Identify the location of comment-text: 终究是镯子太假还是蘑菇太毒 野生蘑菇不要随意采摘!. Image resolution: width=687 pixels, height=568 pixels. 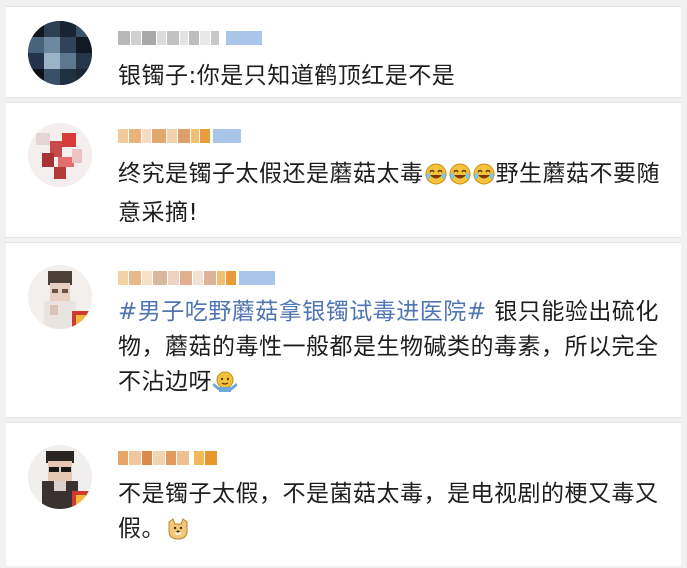
(389, 193).